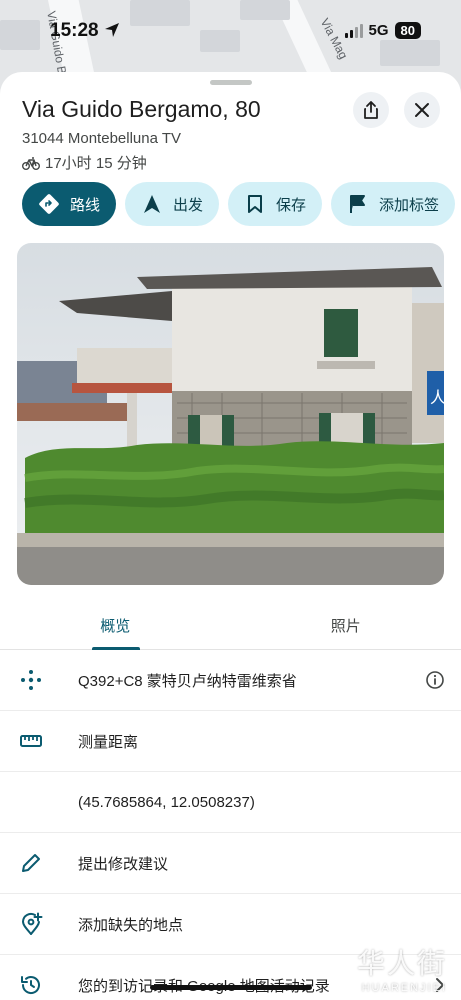  What do you see at coordinates (96, 163) in the screenshot?
I see `travel-time-label: 17小时 15 分钟` at bounding box center [96, 163].